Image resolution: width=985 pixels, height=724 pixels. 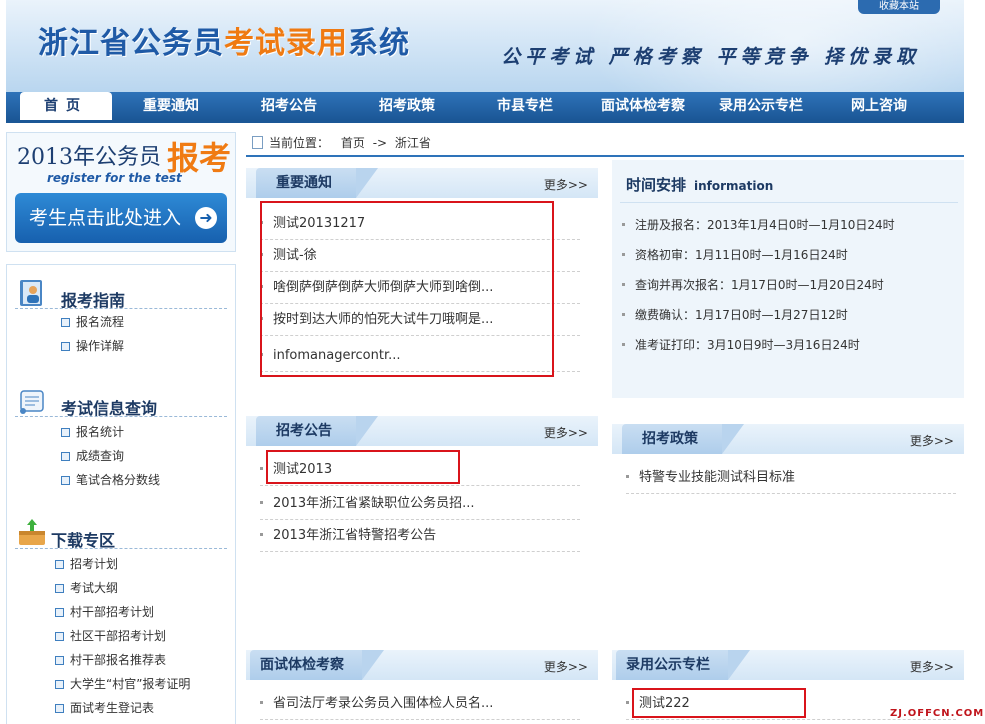 I want to click on schedule-title-en: information, so click(x=734, y=186).